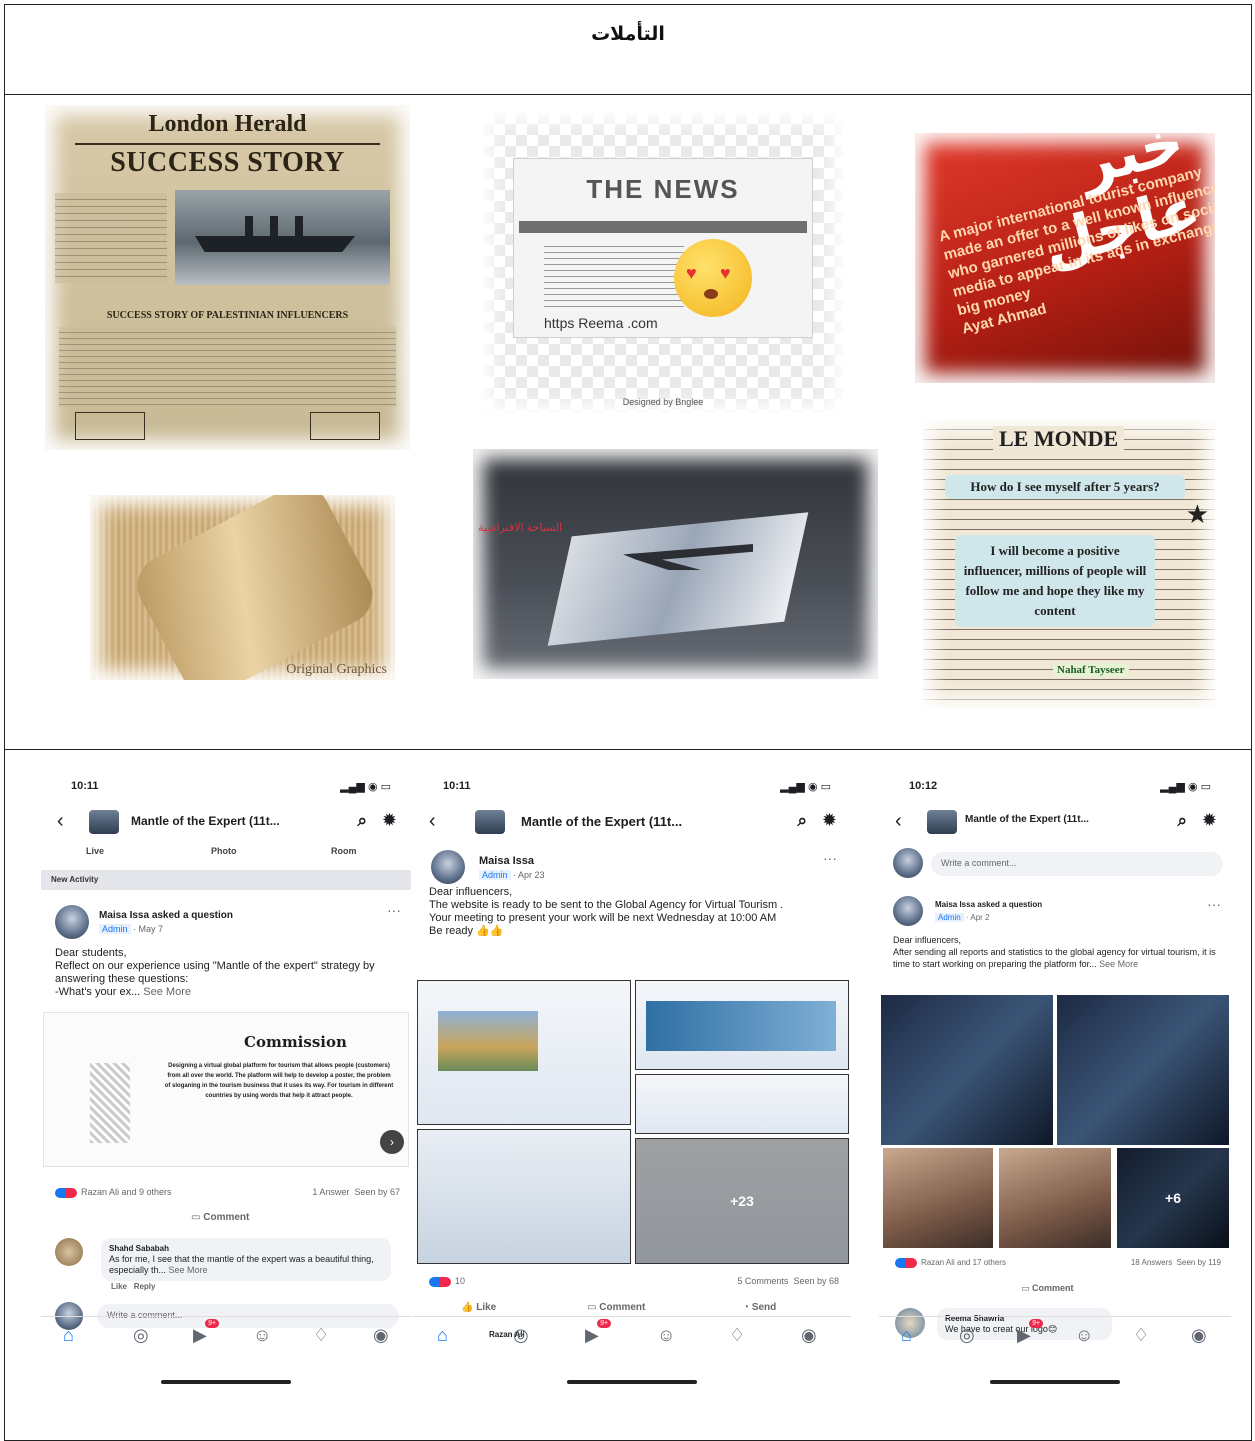  Describe the element at coordinates (1173, 1198) in the screenshot. I see `post-photo-more: +6` at that location.